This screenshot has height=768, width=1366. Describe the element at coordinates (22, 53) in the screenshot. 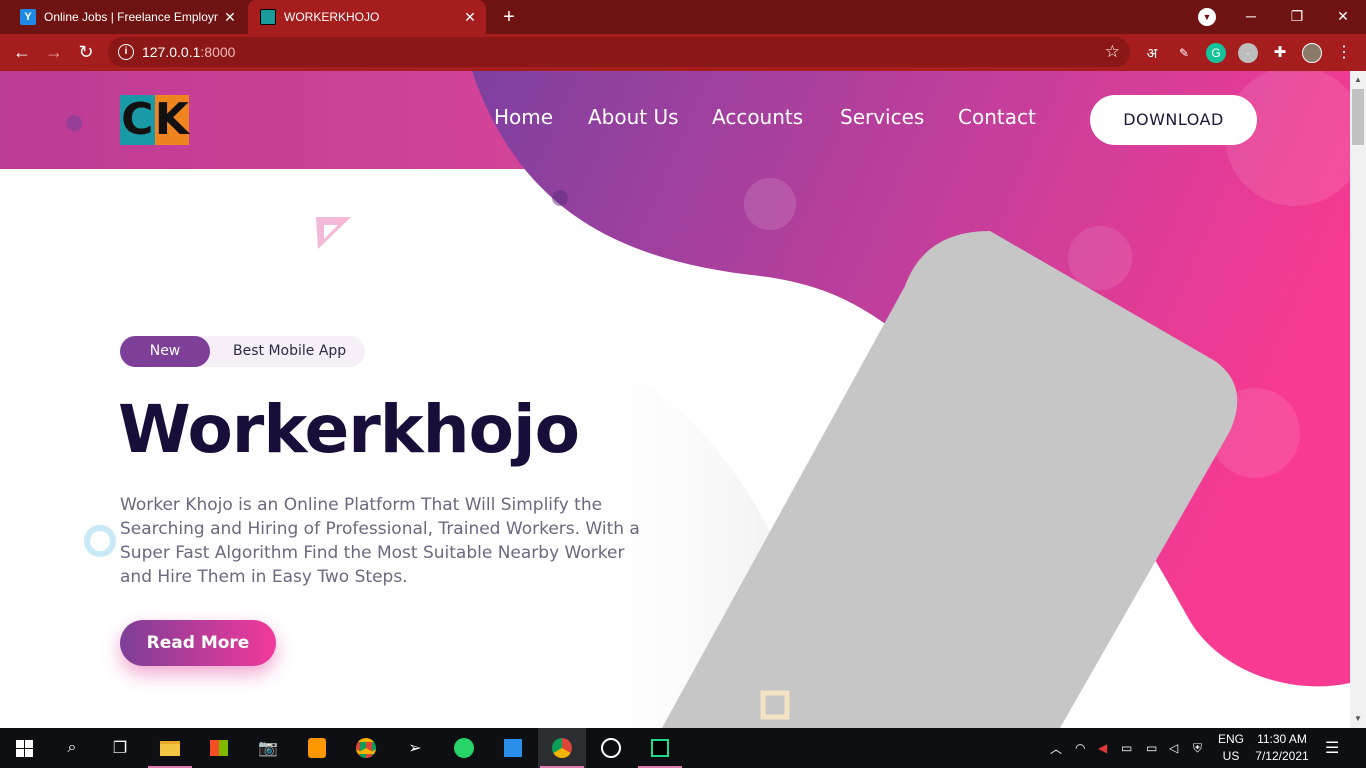

I see `back-button: ←` at that location.